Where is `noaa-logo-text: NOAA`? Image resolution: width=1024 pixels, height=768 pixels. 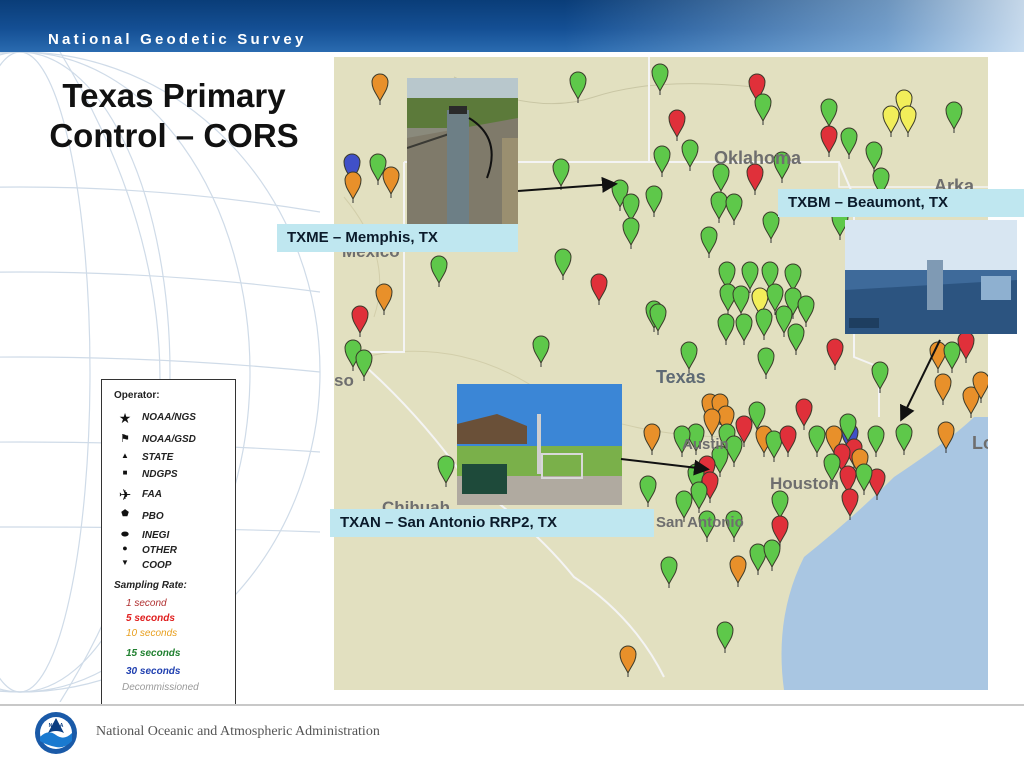
noaa-logo-text: NOAA is located at coordinates (56, 726).